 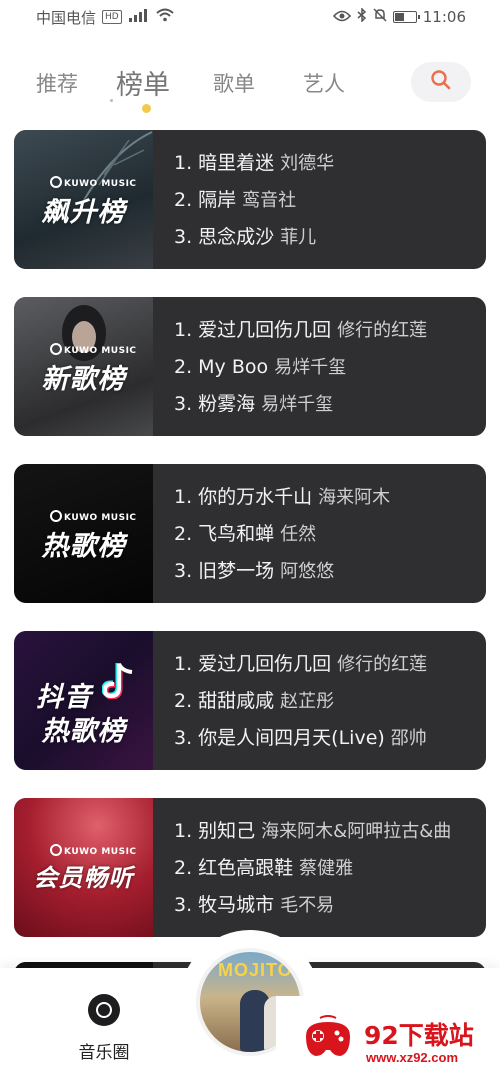 What do you see at coordinates (83, 700) in the screenshot?
I see `chart-cover: 抖音 热歌榜` at bounding box center [83, 700].